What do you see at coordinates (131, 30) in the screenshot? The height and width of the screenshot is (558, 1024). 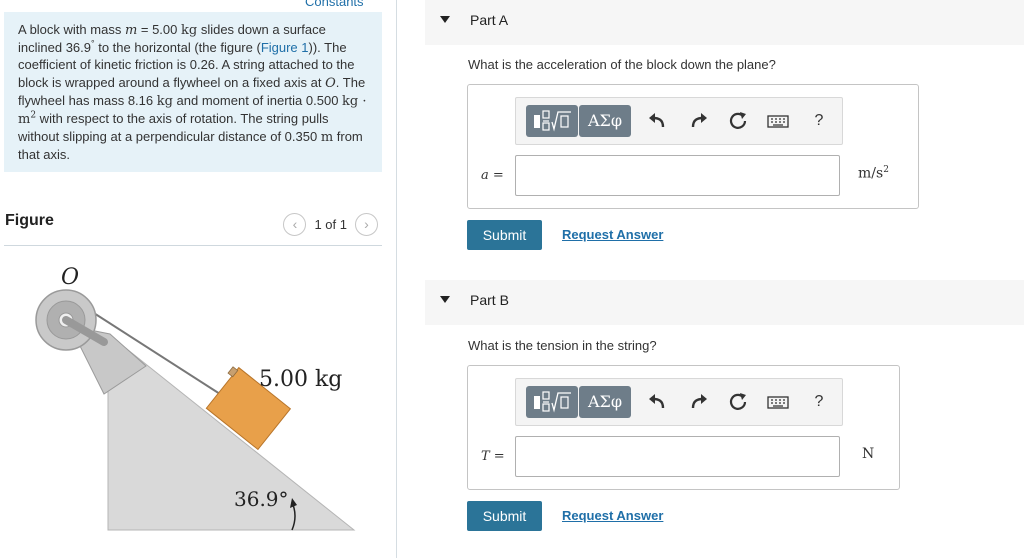 I see `var-m: m` at bounding box center [131, 30].